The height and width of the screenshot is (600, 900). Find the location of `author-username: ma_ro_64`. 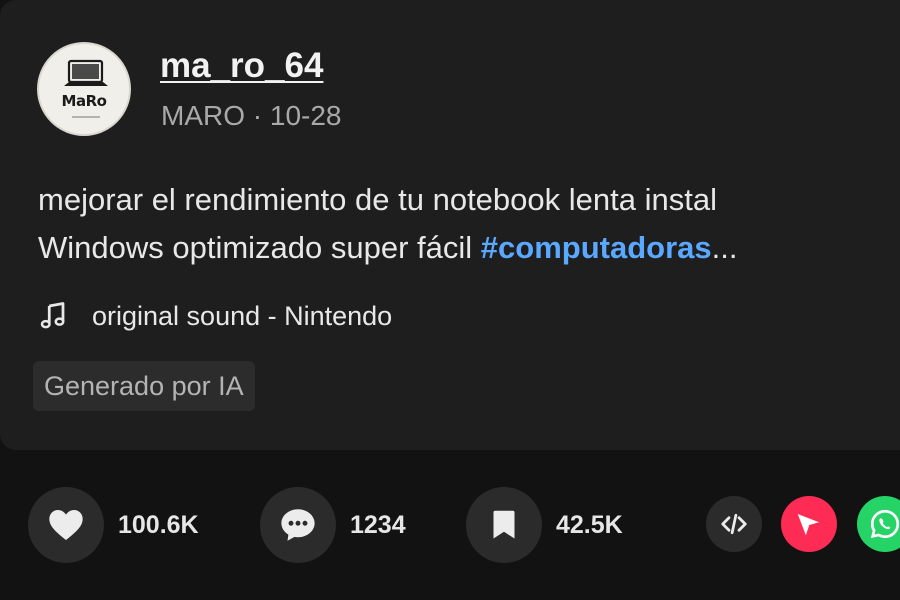

author-username: ma_ro_64 is located at coordinates (241, 66).